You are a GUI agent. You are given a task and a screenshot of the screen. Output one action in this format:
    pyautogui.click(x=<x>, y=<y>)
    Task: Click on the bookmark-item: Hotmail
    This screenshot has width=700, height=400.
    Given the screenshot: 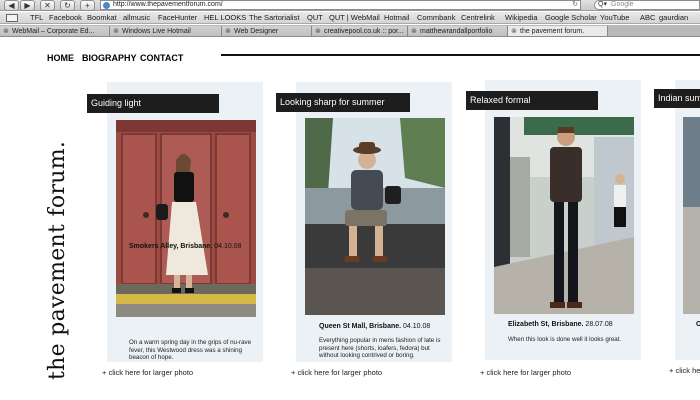 What is the action you would take?
    pyautogui.click(x=396, y=17)
    